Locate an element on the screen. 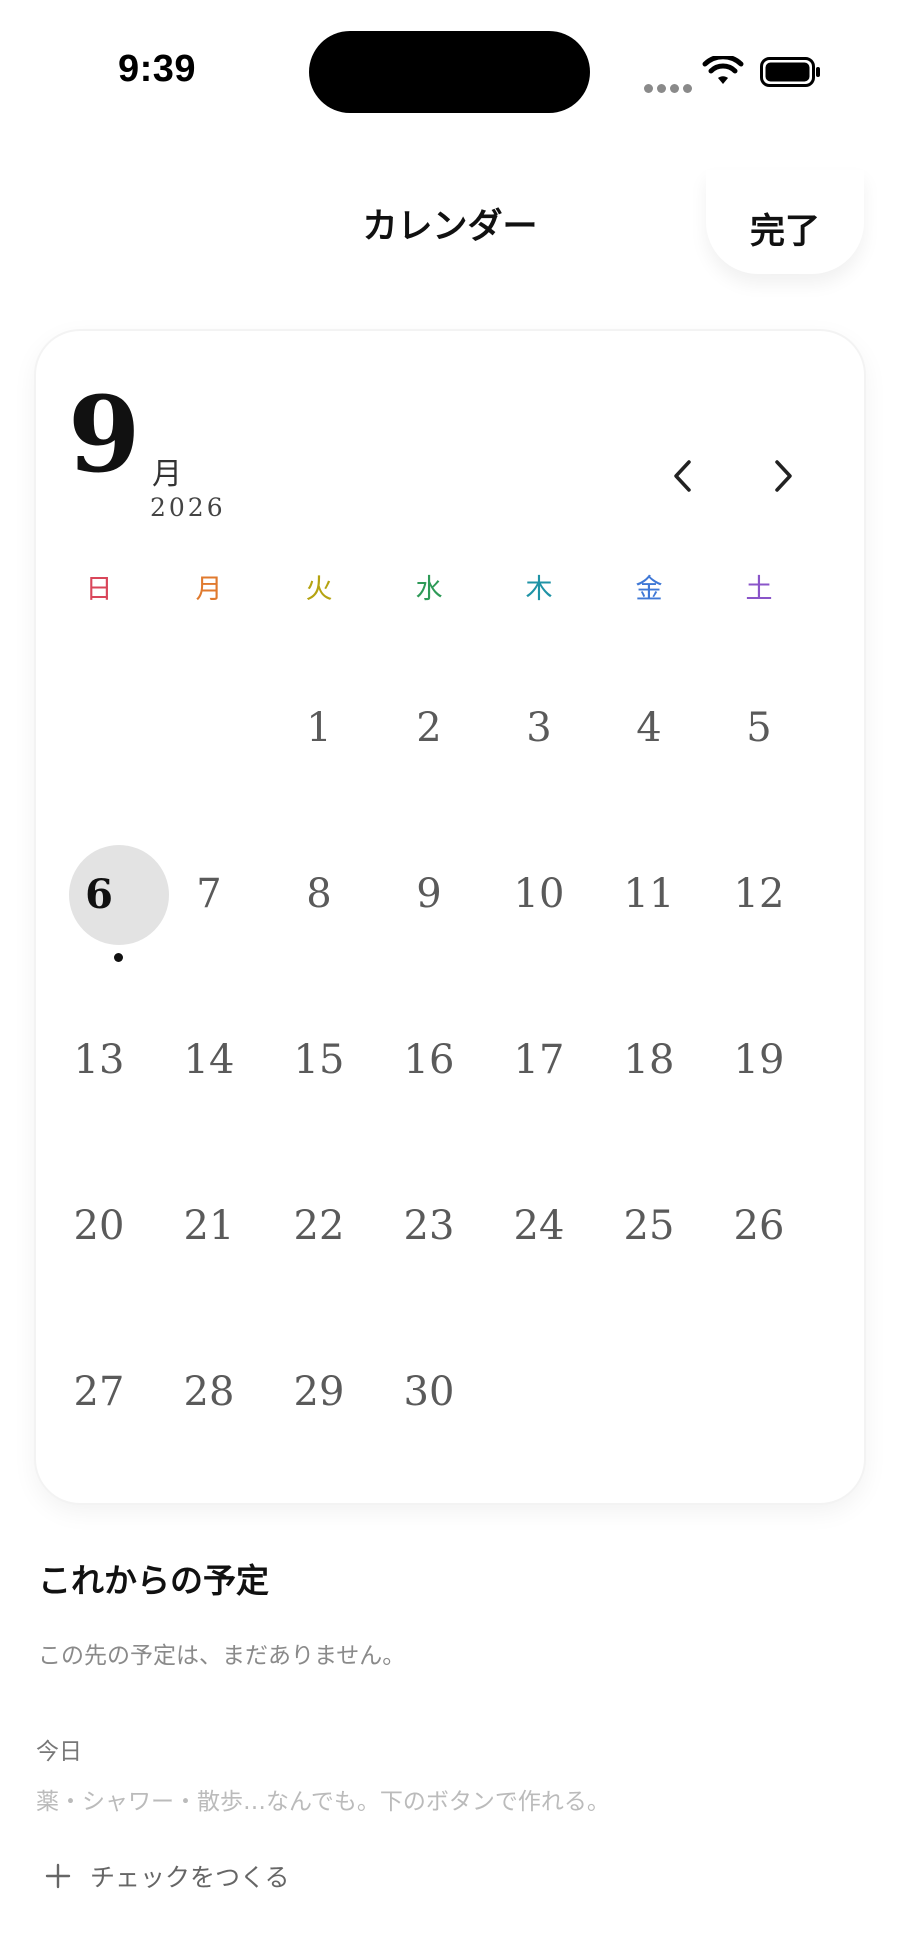 The width and height of the screenshot is (900, 1957). month-number: 9 is located at coordinates (104, 434).